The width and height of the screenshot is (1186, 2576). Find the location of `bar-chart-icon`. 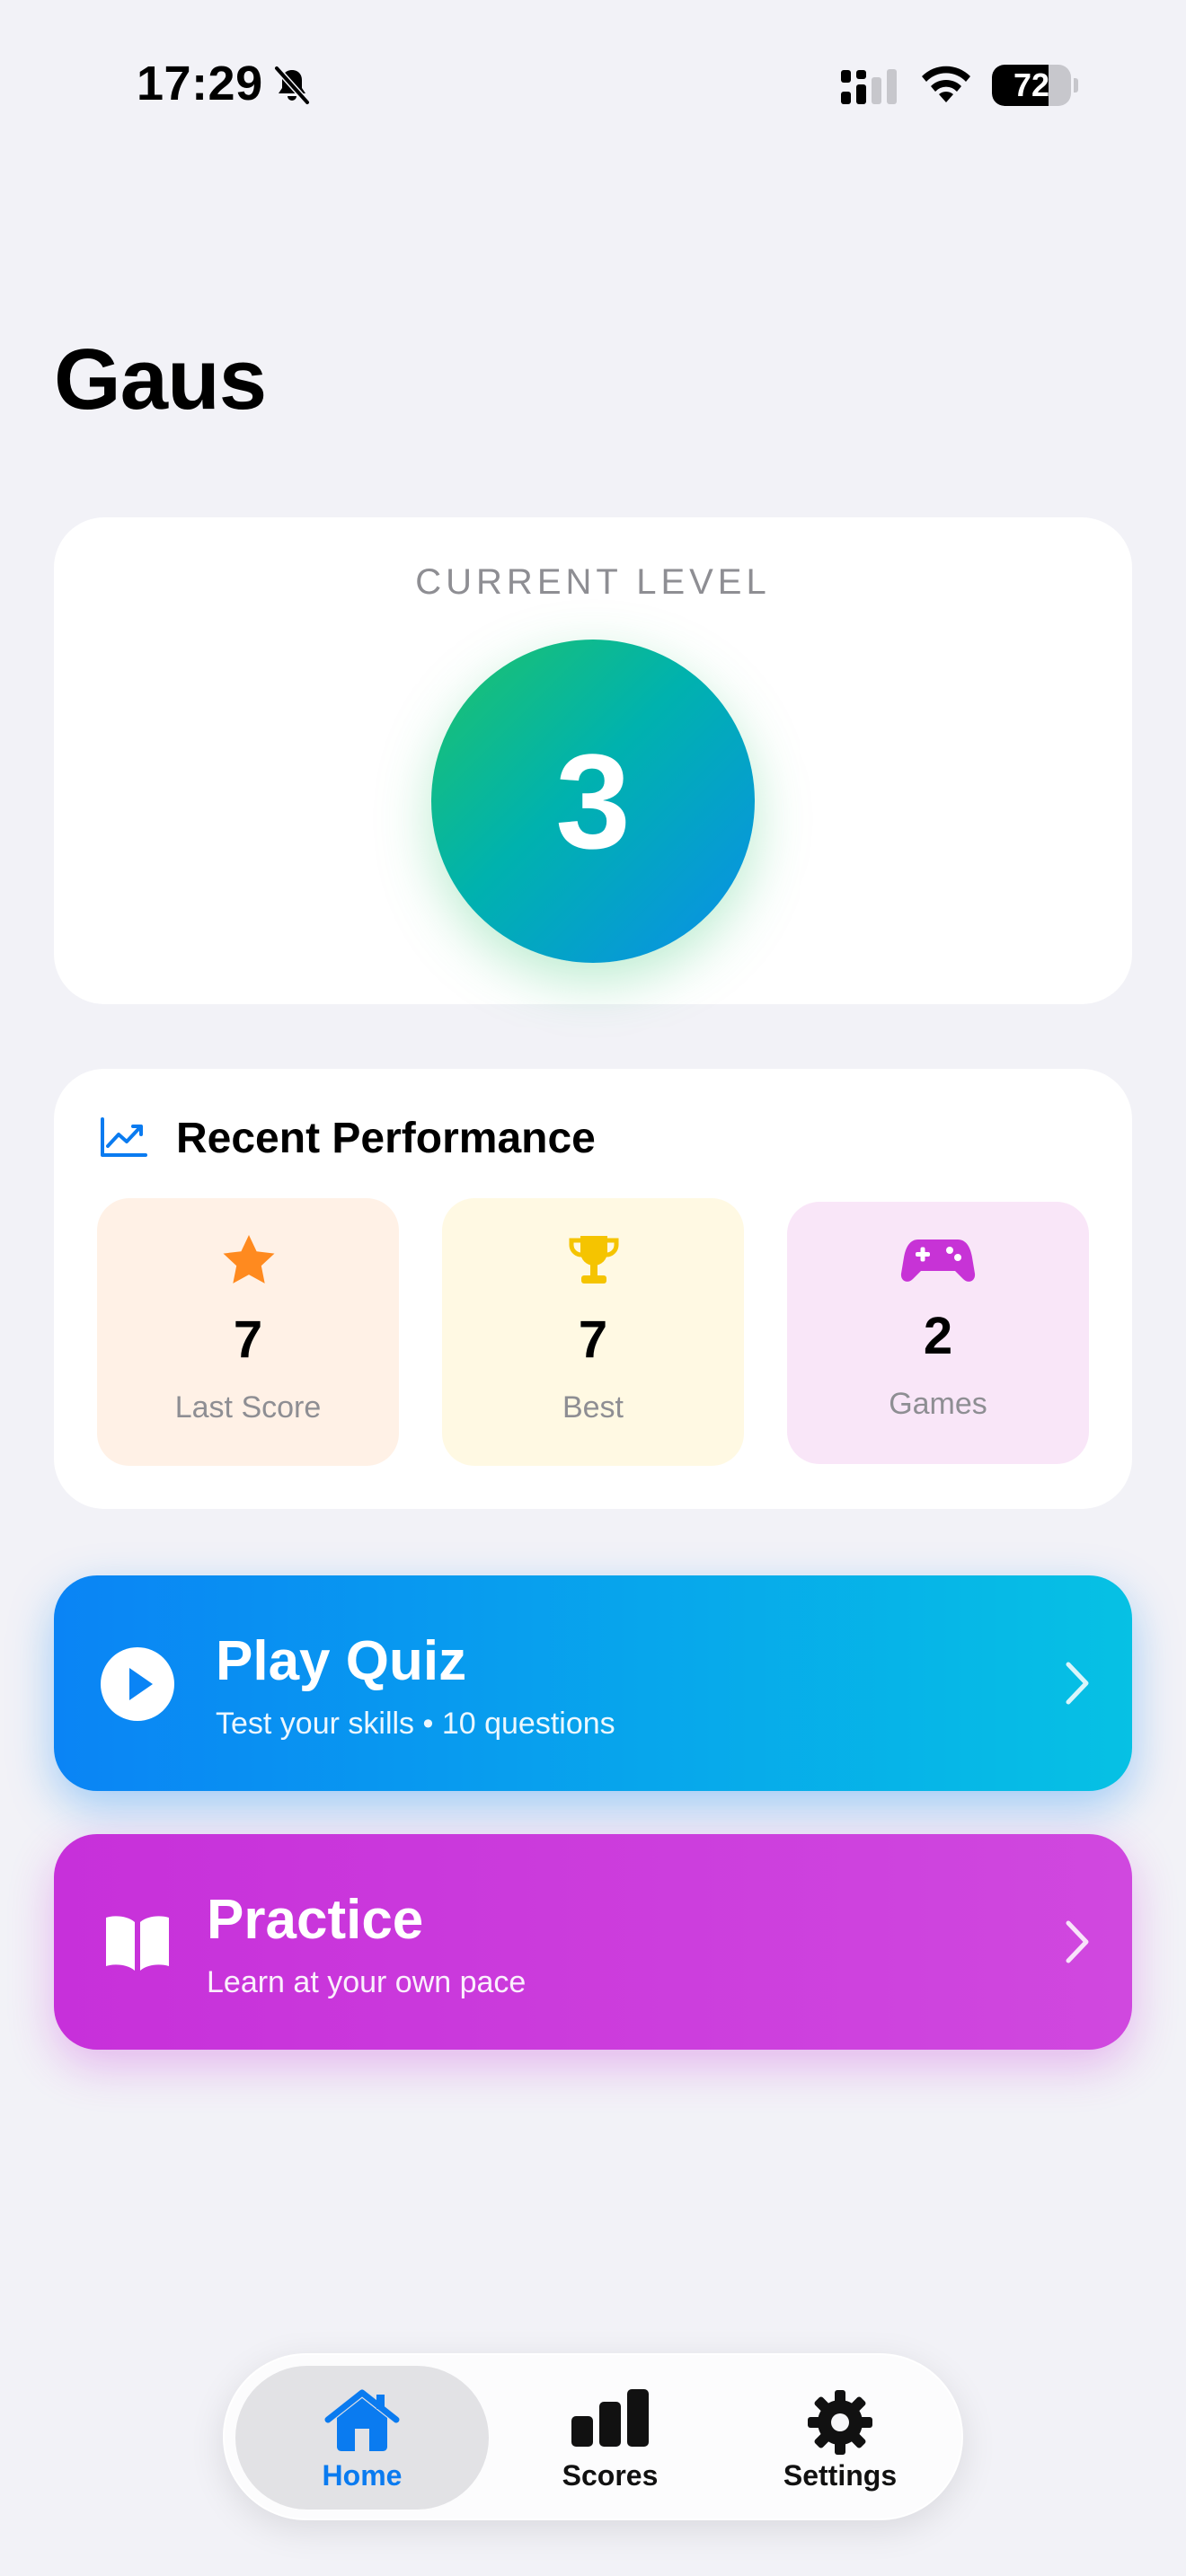

bar-chart-icon is located at coordinates (610, 2418).